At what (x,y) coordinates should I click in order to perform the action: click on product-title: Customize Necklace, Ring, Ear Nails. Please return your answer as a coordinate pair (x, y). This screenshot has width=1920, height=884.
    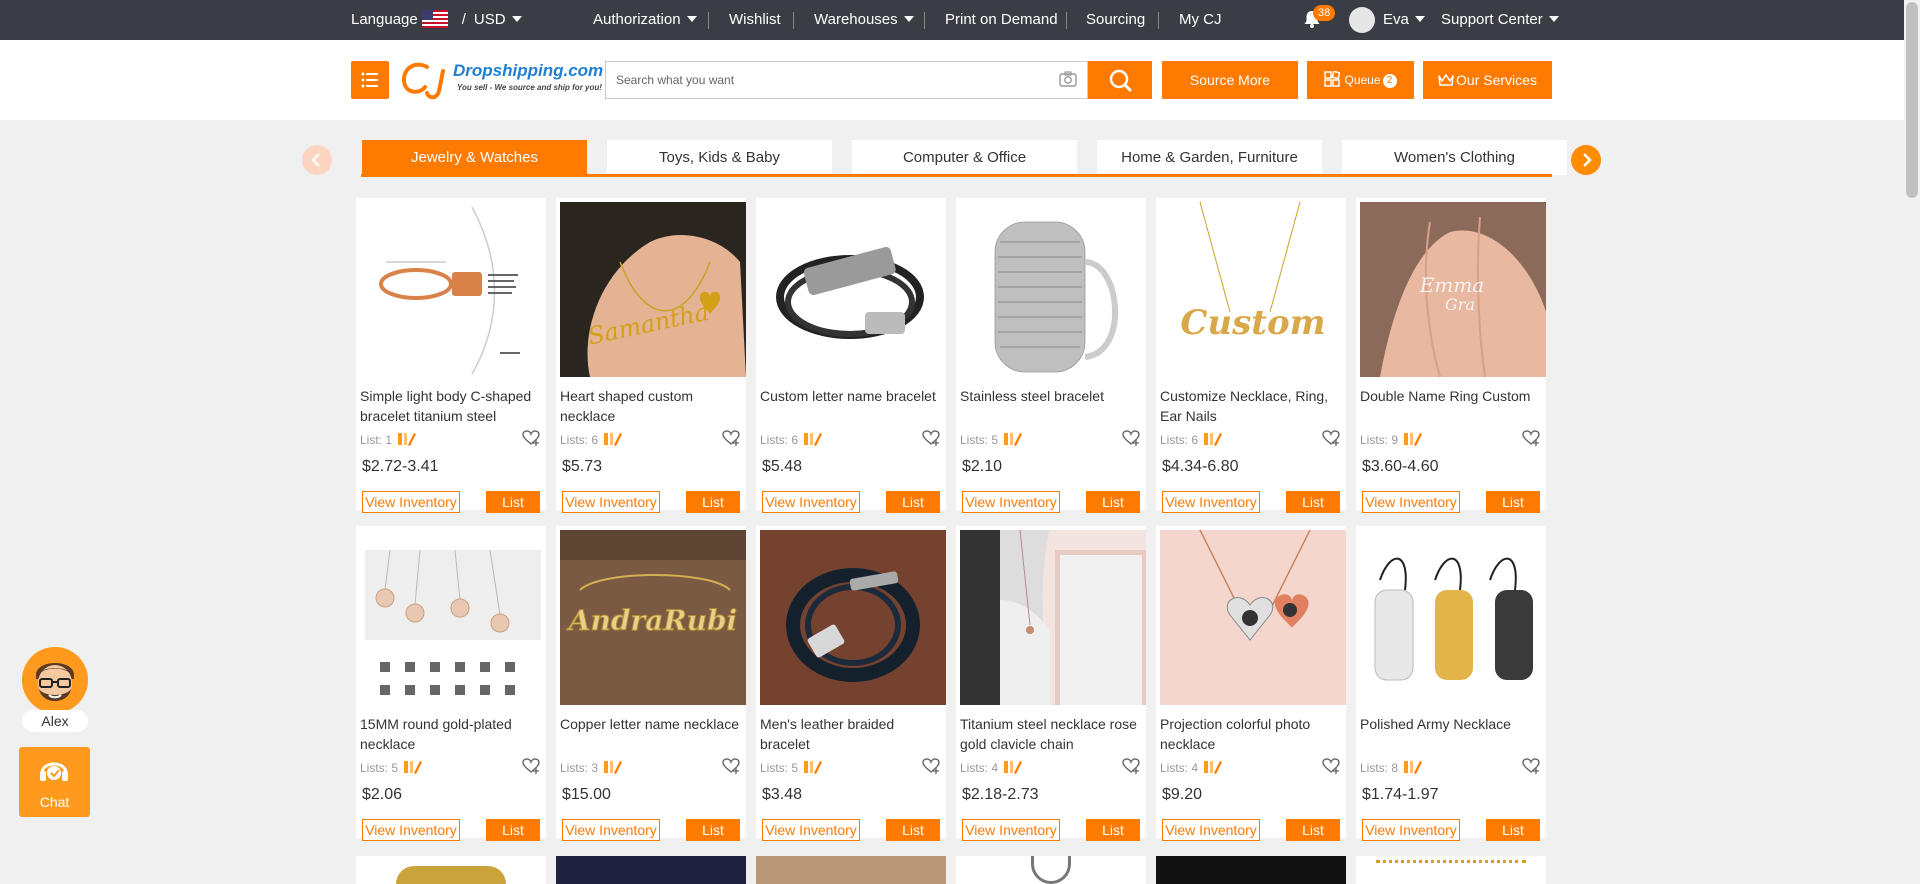
    Looking at the image, I should click on (1251, 406).